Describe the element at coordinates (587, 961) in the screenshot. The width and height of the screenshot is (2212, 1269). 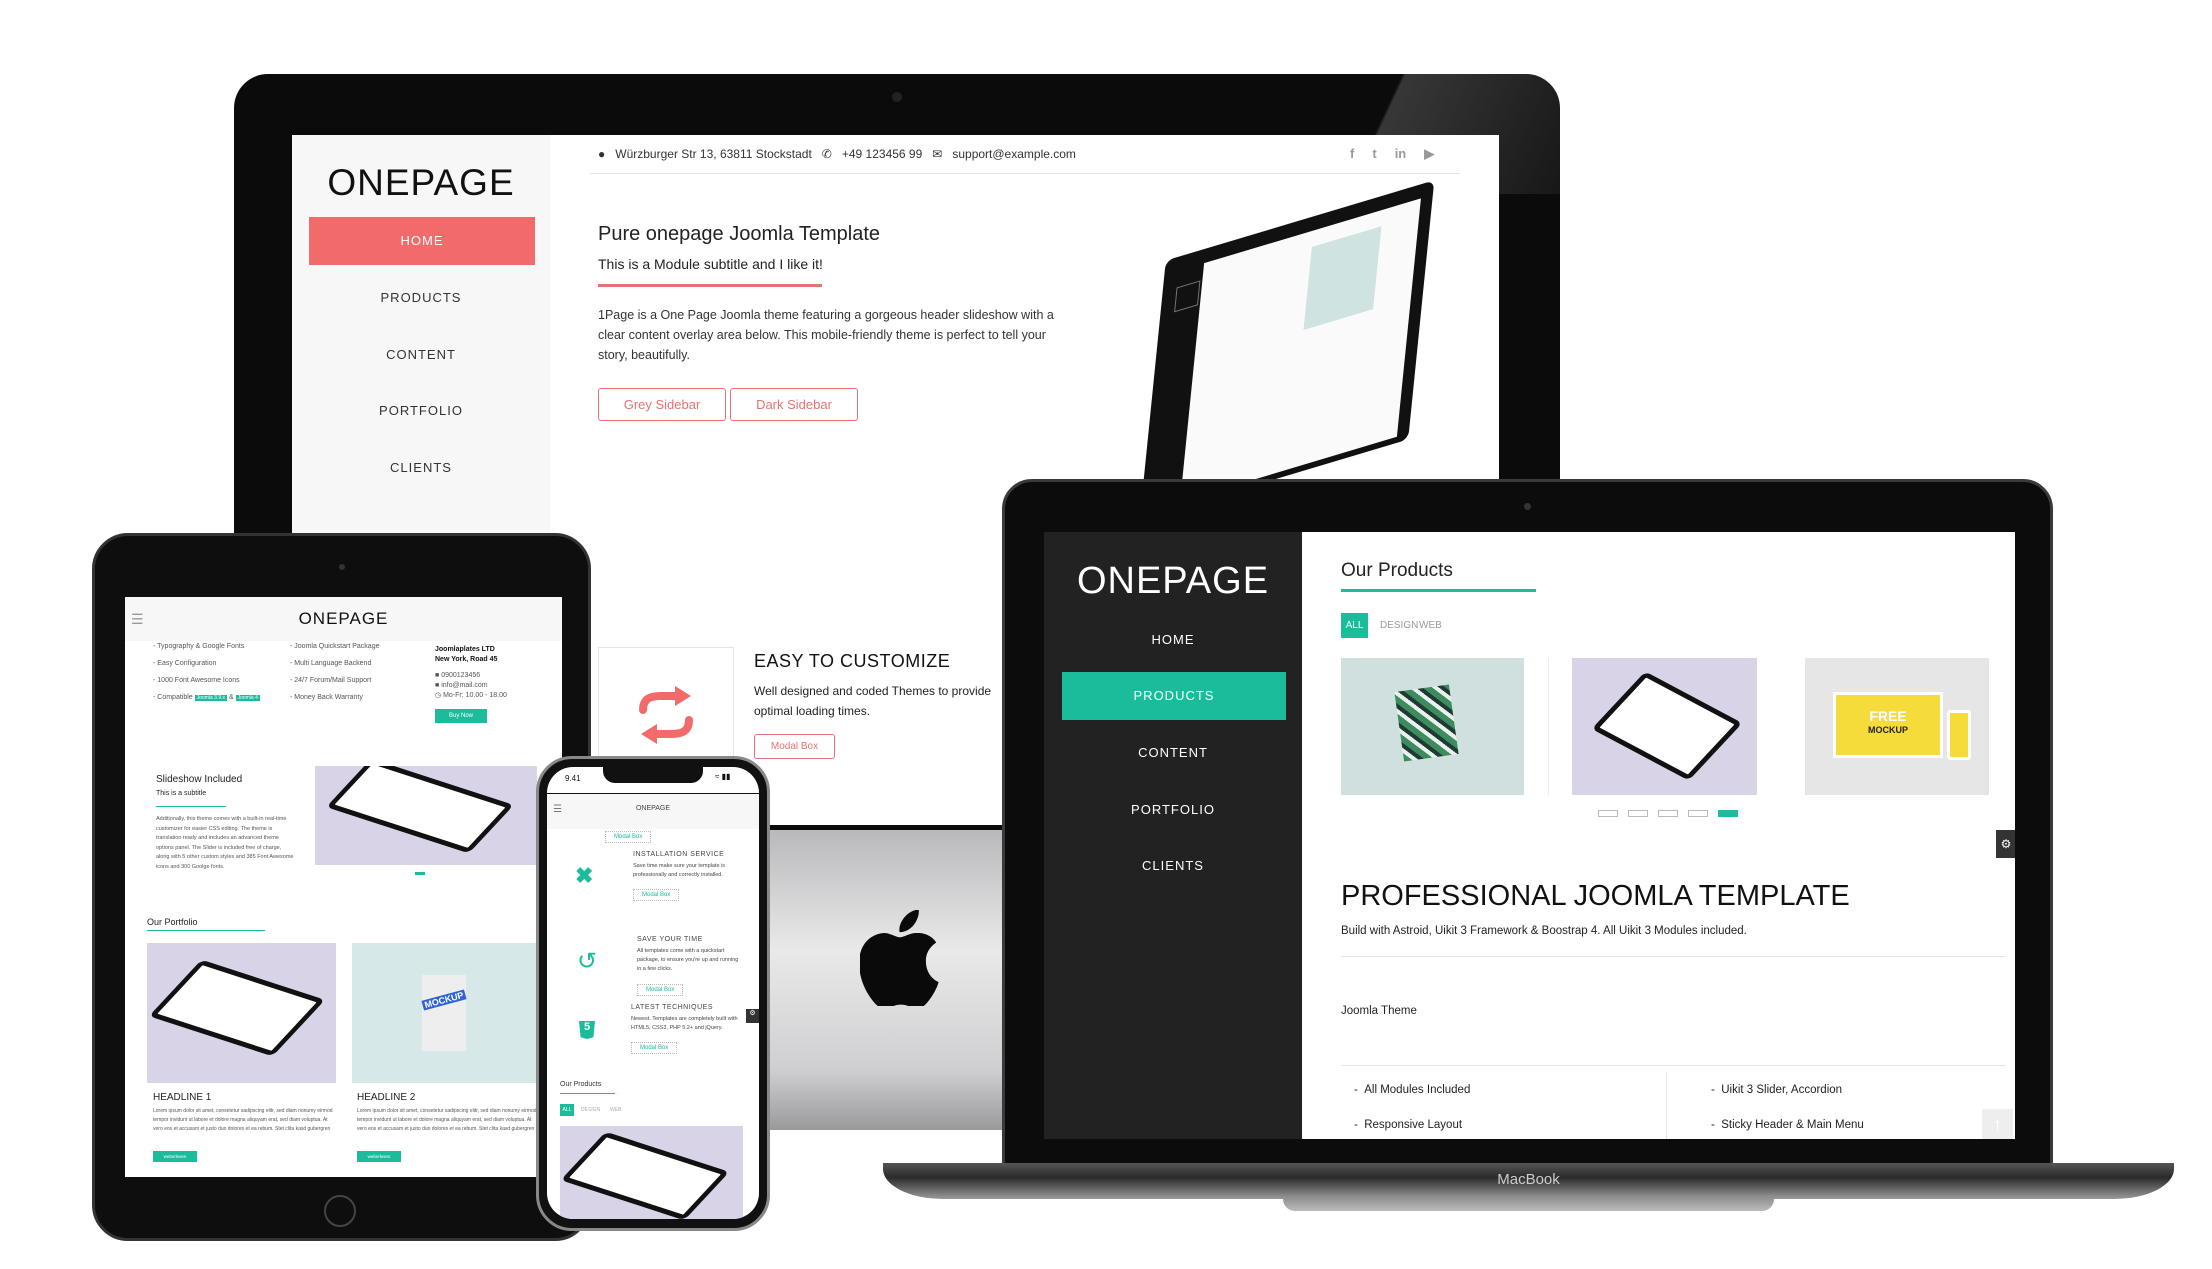
I see `history-icon: ↺` at that location.